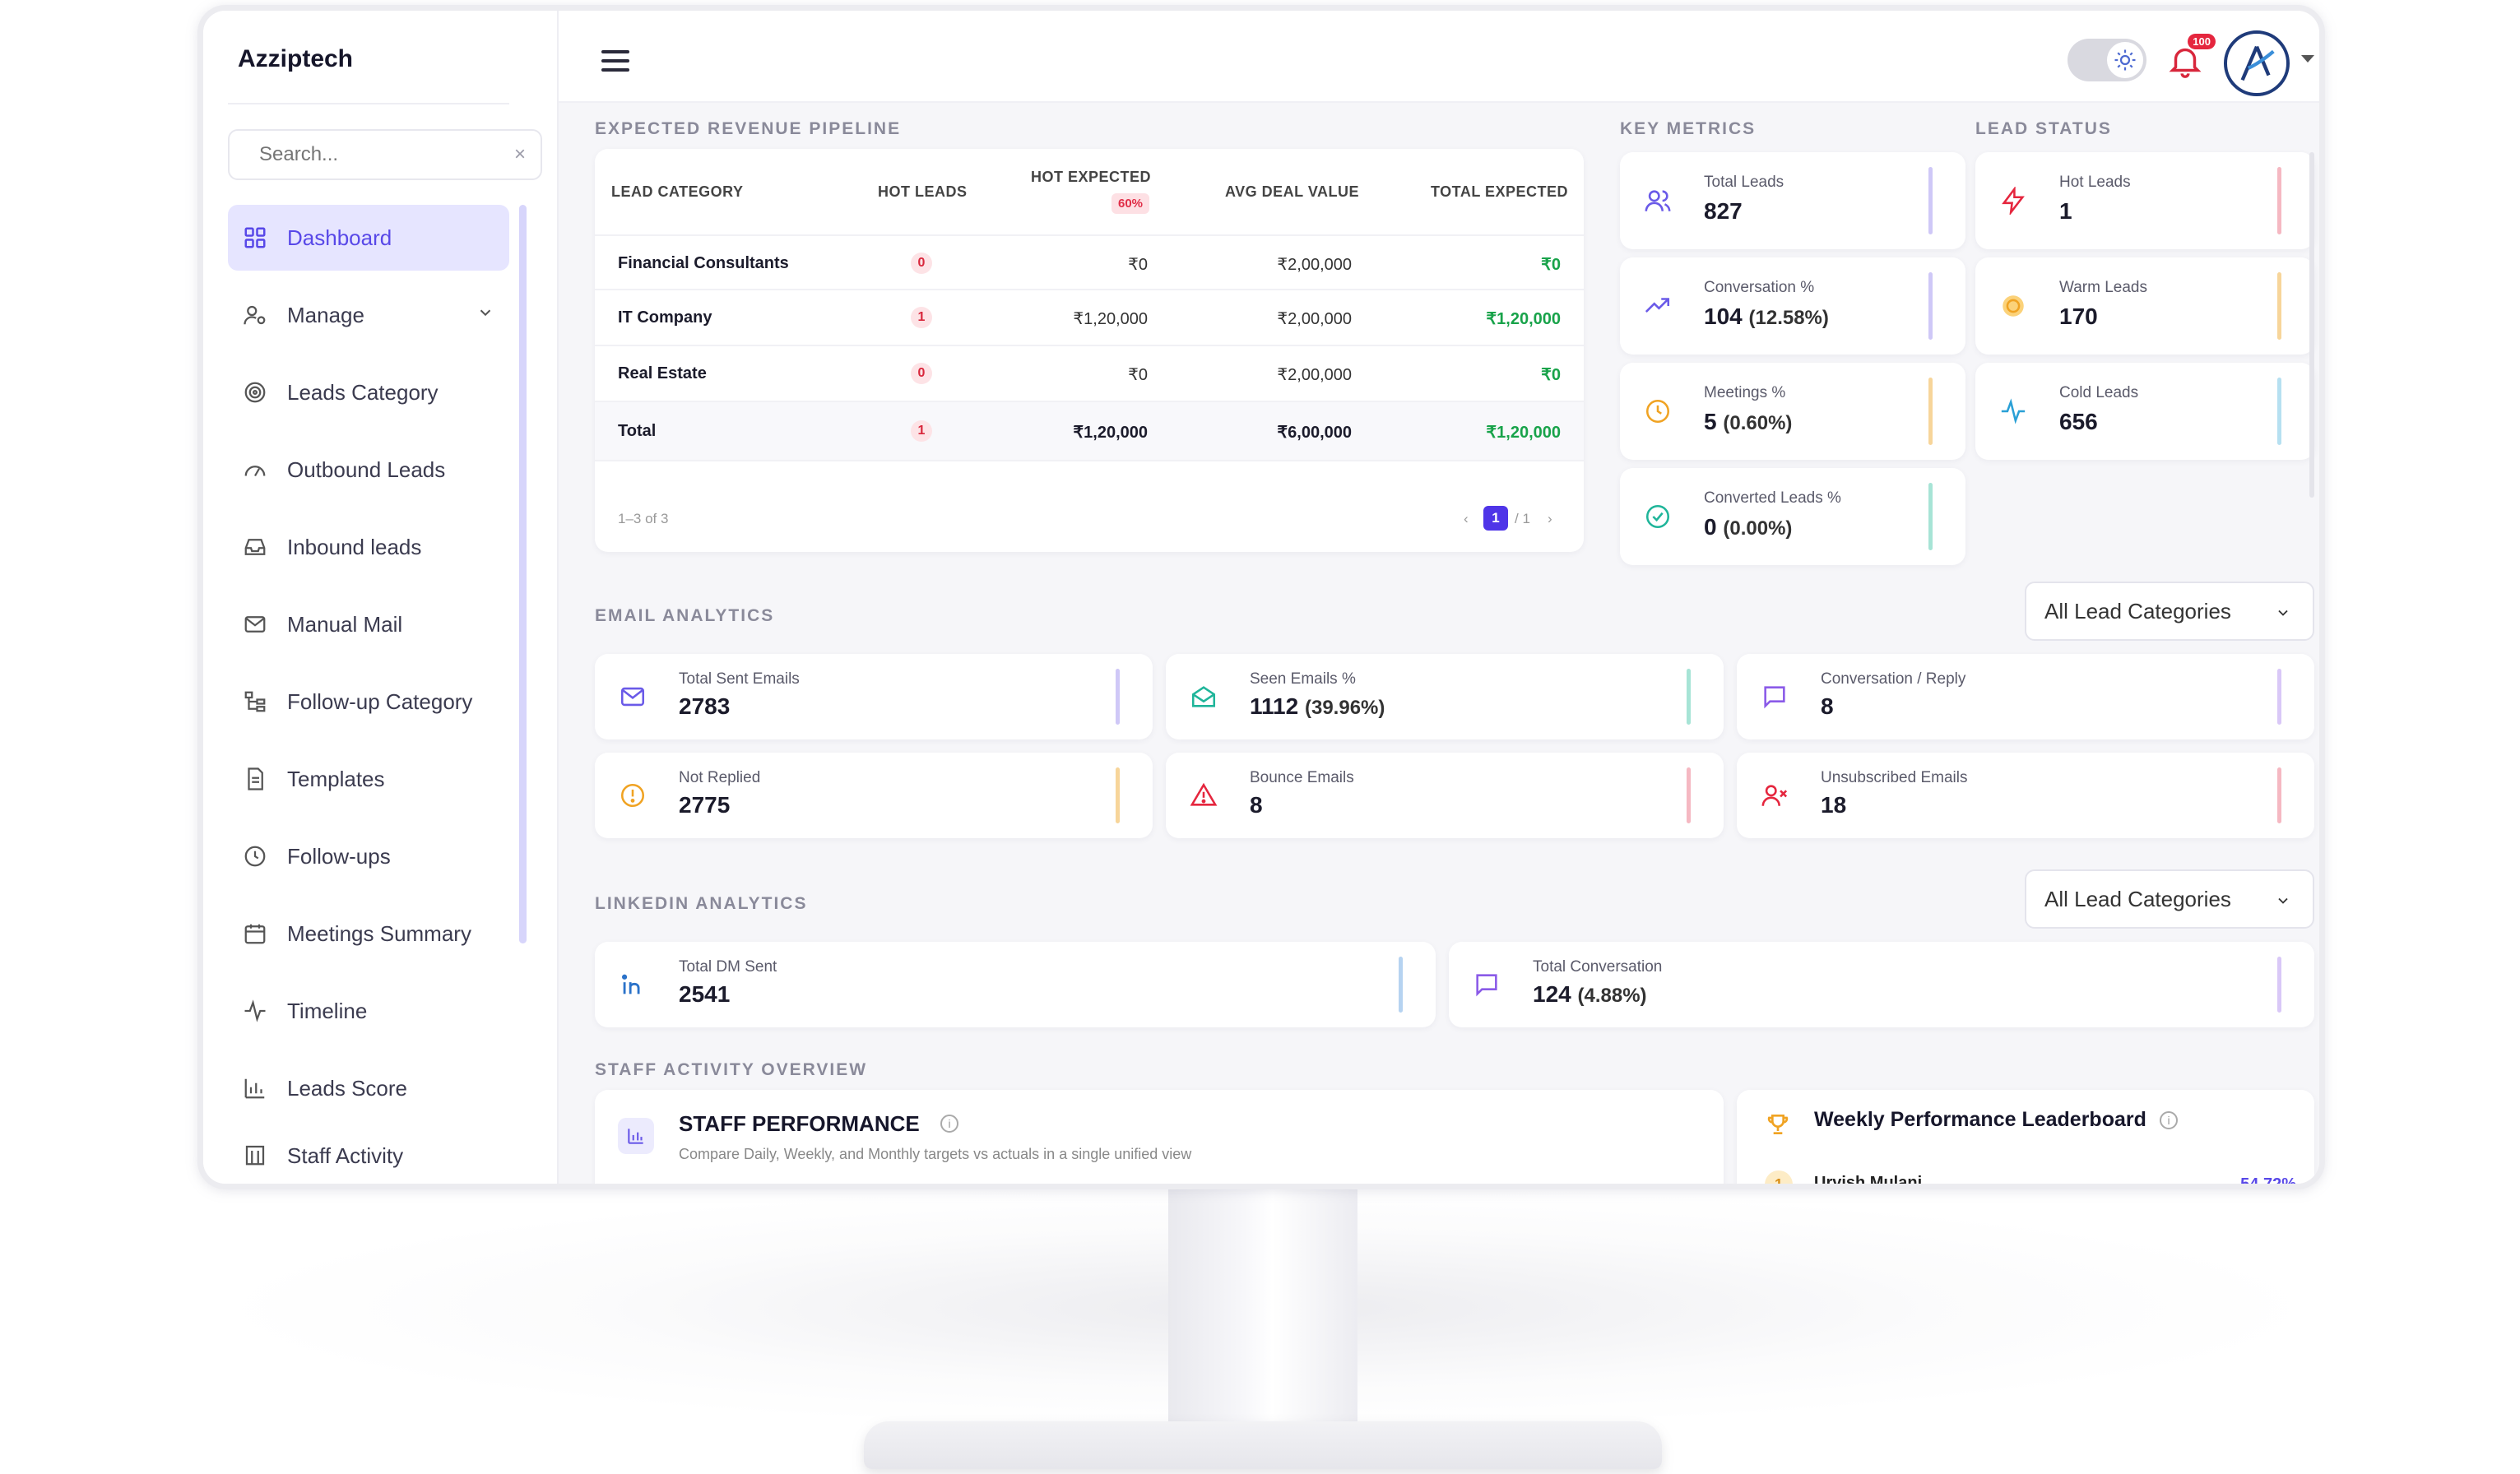 This screenshot has height=1474, width=2520. Describe the element at coordinates (1466, 519) in the screenshot. I see `chevron-left-icon: ‹` at that location.